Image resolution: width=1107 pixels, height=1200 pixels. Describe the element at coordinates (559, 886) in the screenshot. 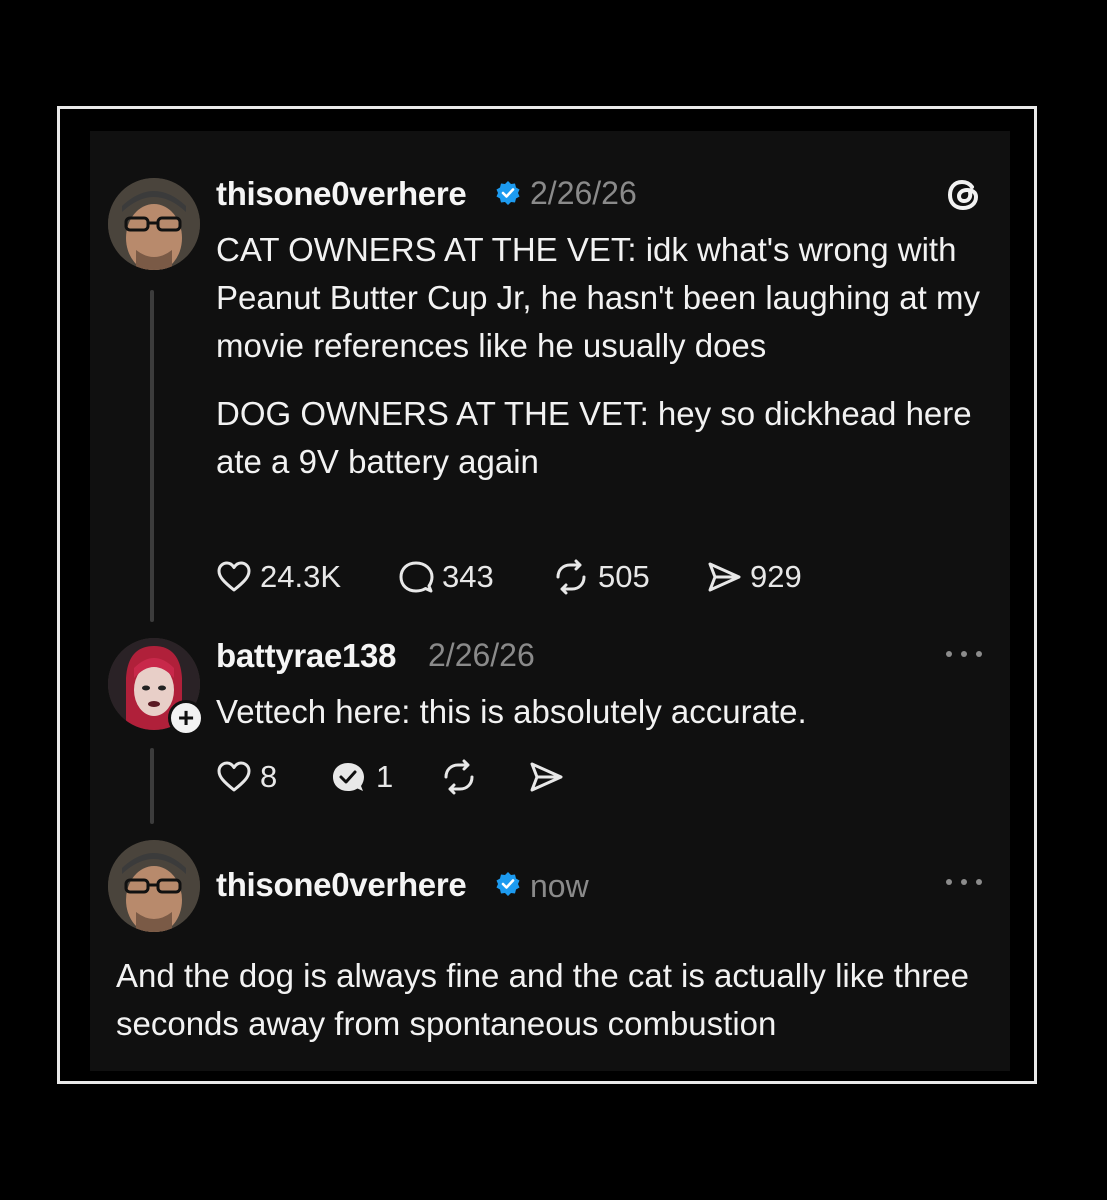

I see `latest-time: now` at that location.